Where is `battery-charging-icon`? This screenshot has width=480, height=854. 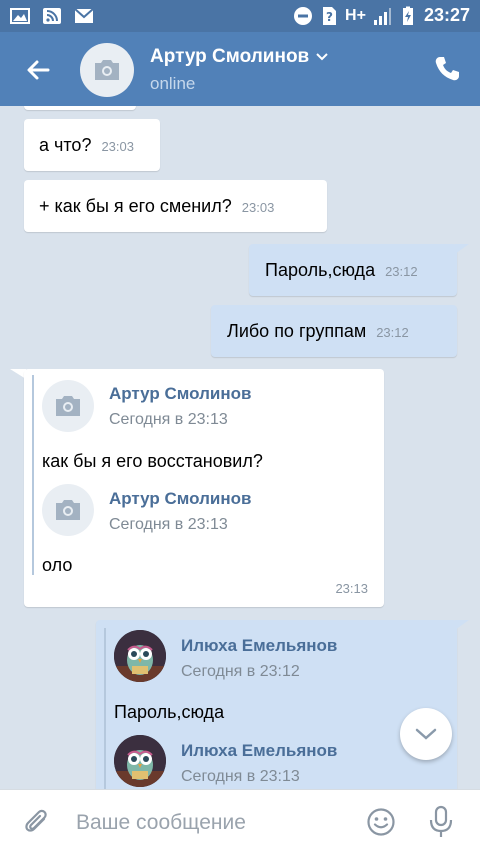 battery-charging-icon is located at coordinates (407, 15).